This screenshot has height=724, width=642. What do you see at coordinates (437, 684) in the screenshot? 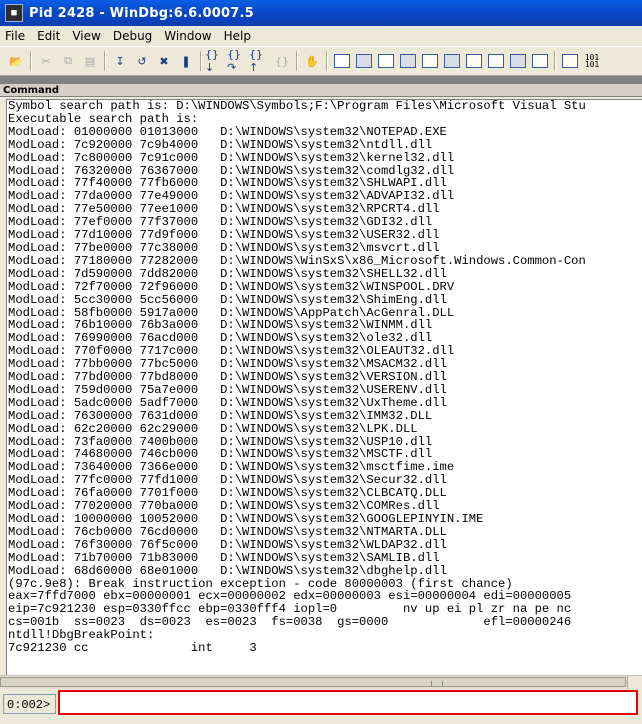
I see `scrollbar-grip` at bounding box center [437, 684].